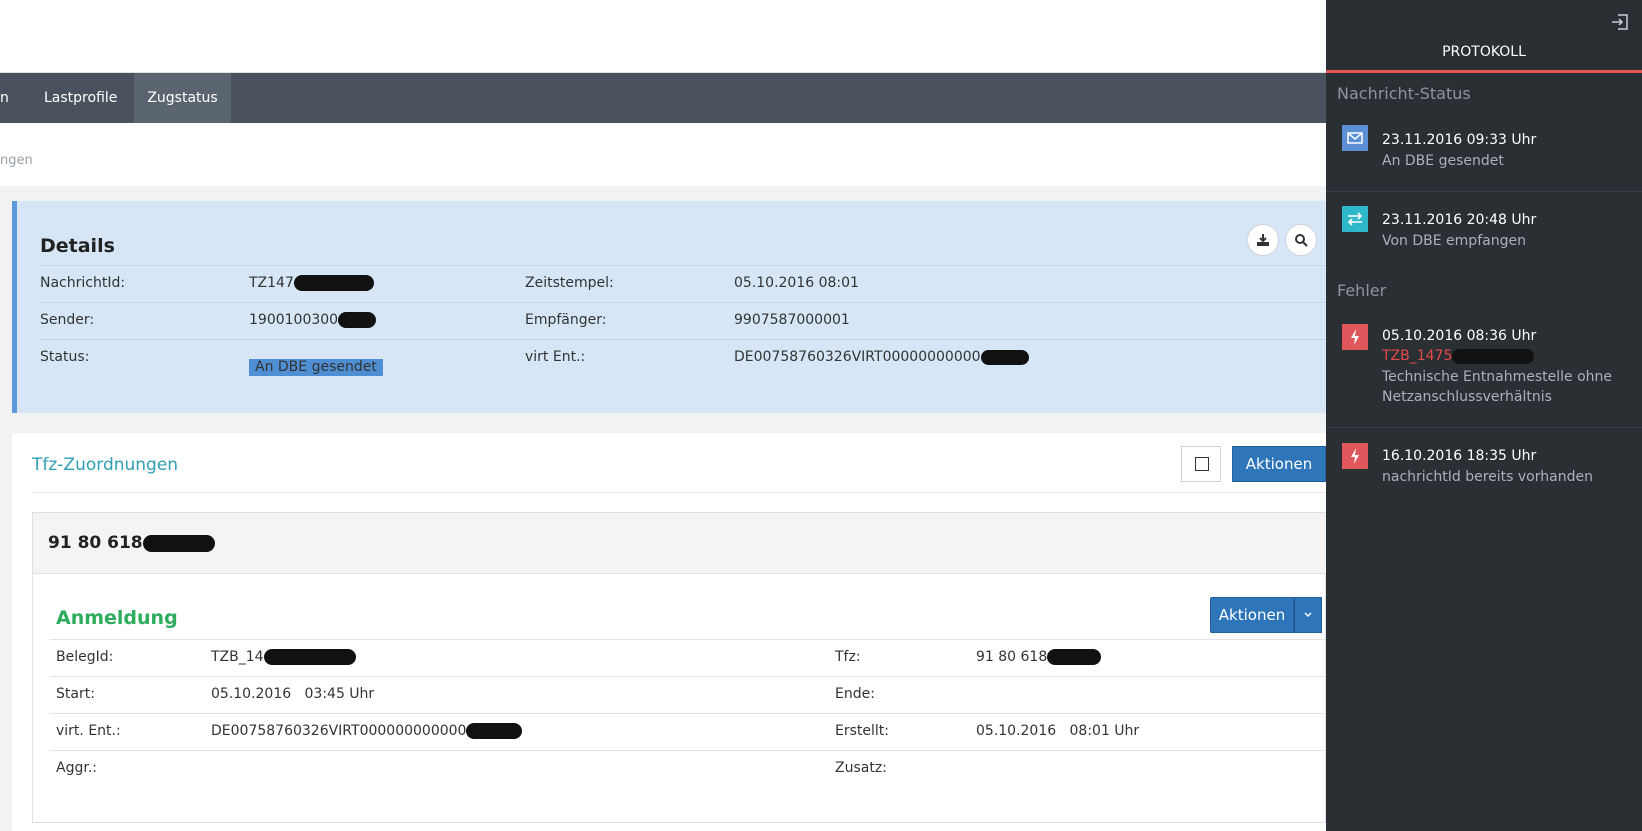 The image size is (1642, 831). What do you see at coordinates (182, 98) in the screenshot?
I see `nav-item-zugstatus: Zugstatus` at bounding box center [182, 98].